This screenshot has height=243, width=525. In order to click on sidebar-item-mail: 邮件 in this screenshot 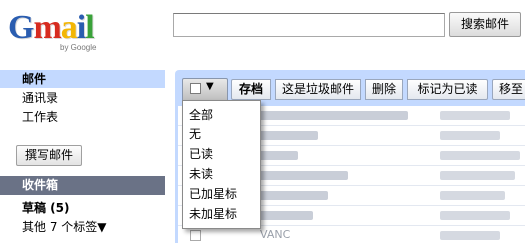, I will do `click(82, 79)`.